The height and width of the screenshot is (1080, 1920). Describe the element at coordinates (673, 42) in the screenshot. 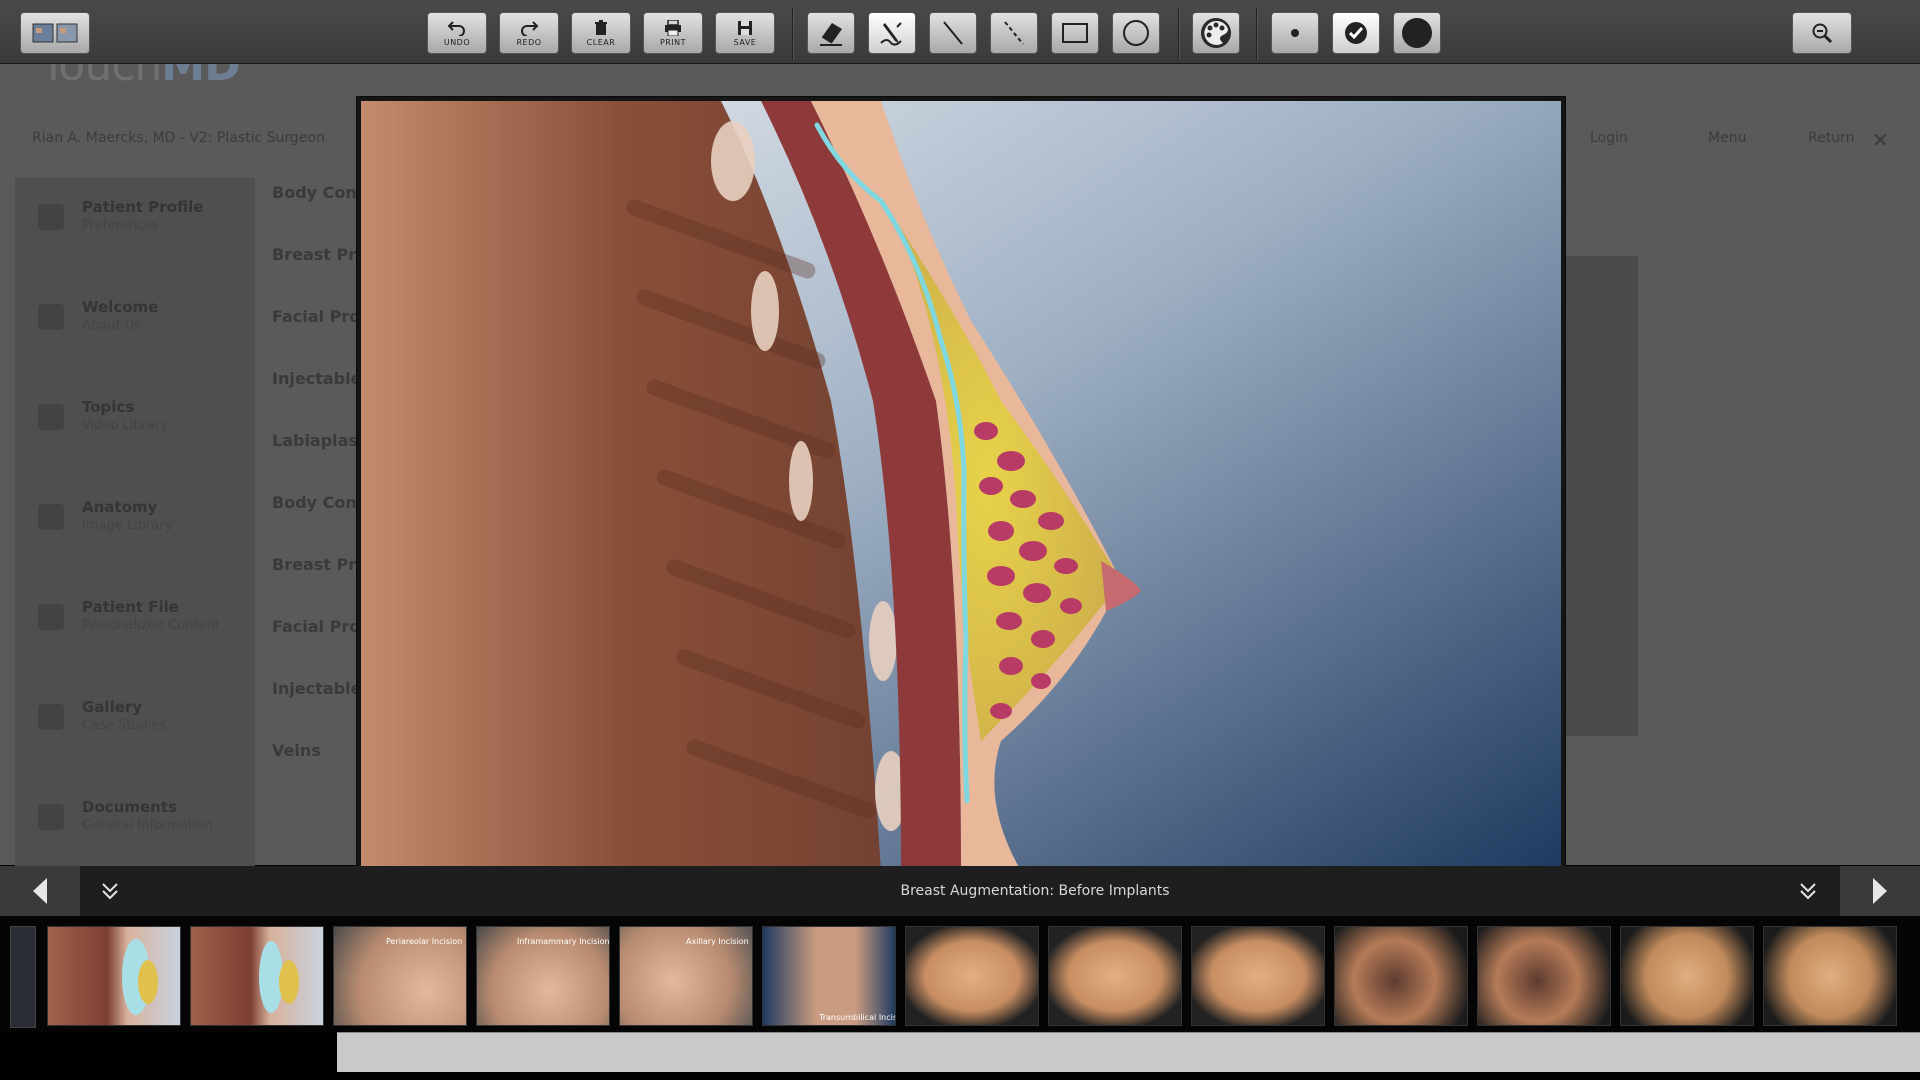

I see `print-label: PRINT` at that location.